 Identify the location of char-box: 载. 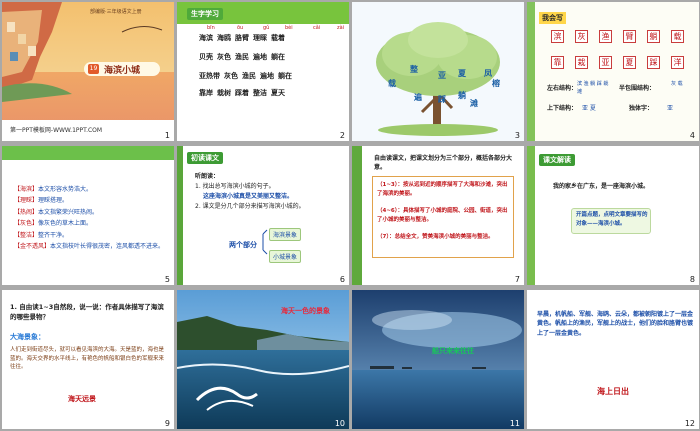
(677, 36).